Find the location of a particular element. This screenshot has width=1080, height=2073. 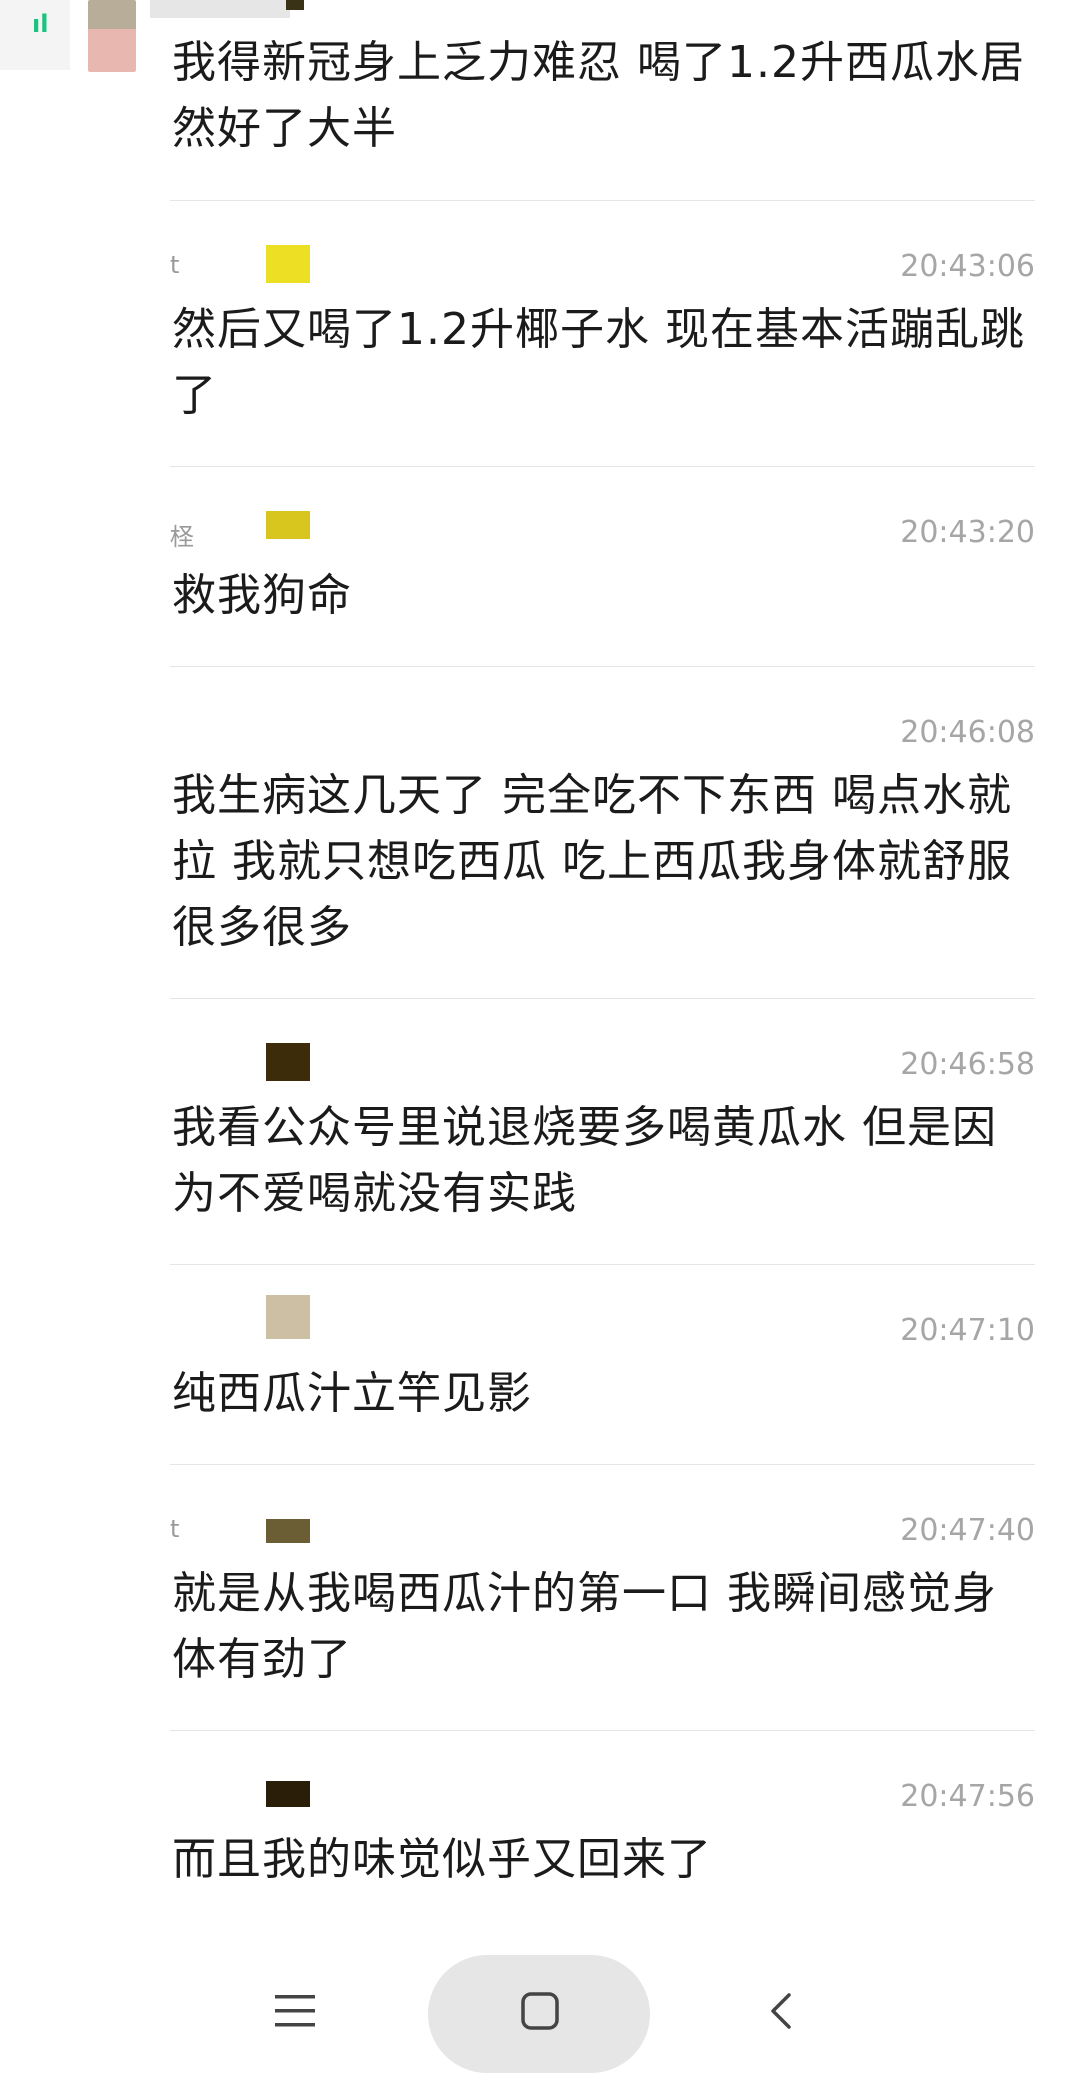

message-text: 然后又喝了1.2升椰子水 现在基本活蹦乱跳了 is located at coordinates (598, 362).